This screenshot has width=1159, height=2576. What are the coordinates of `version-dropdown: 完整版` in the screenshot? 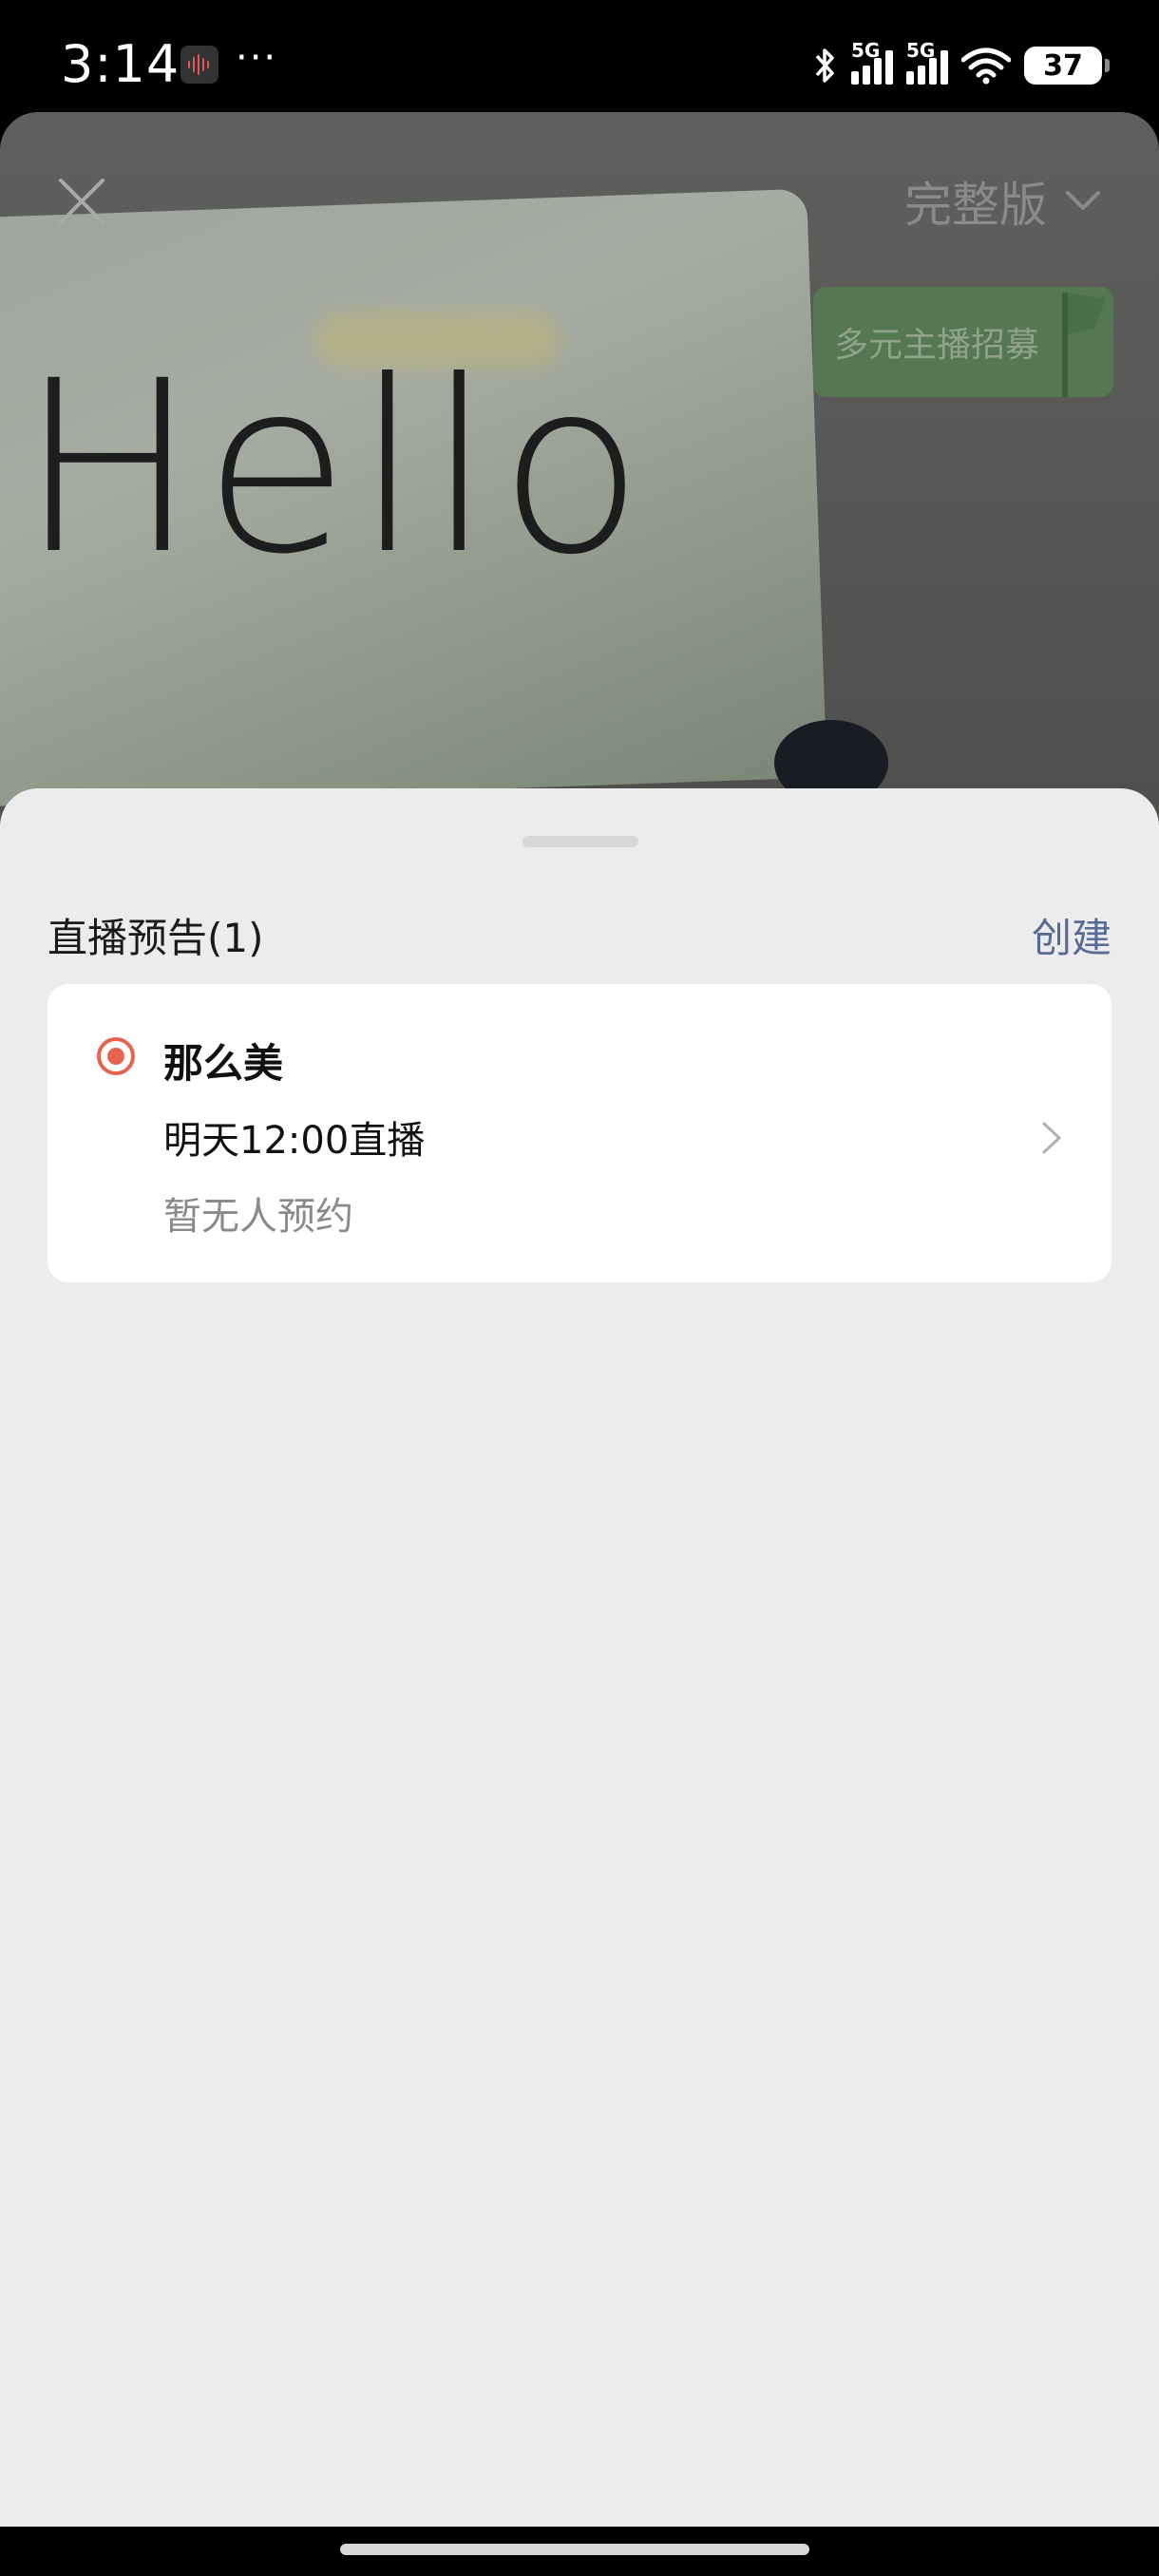 It's located at (1003, 201).